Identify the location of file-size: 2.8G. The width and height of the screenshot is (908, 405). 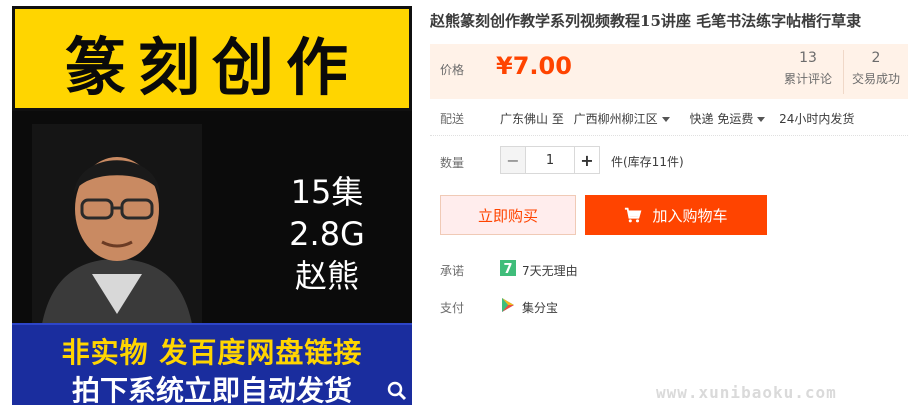
(327, 234).